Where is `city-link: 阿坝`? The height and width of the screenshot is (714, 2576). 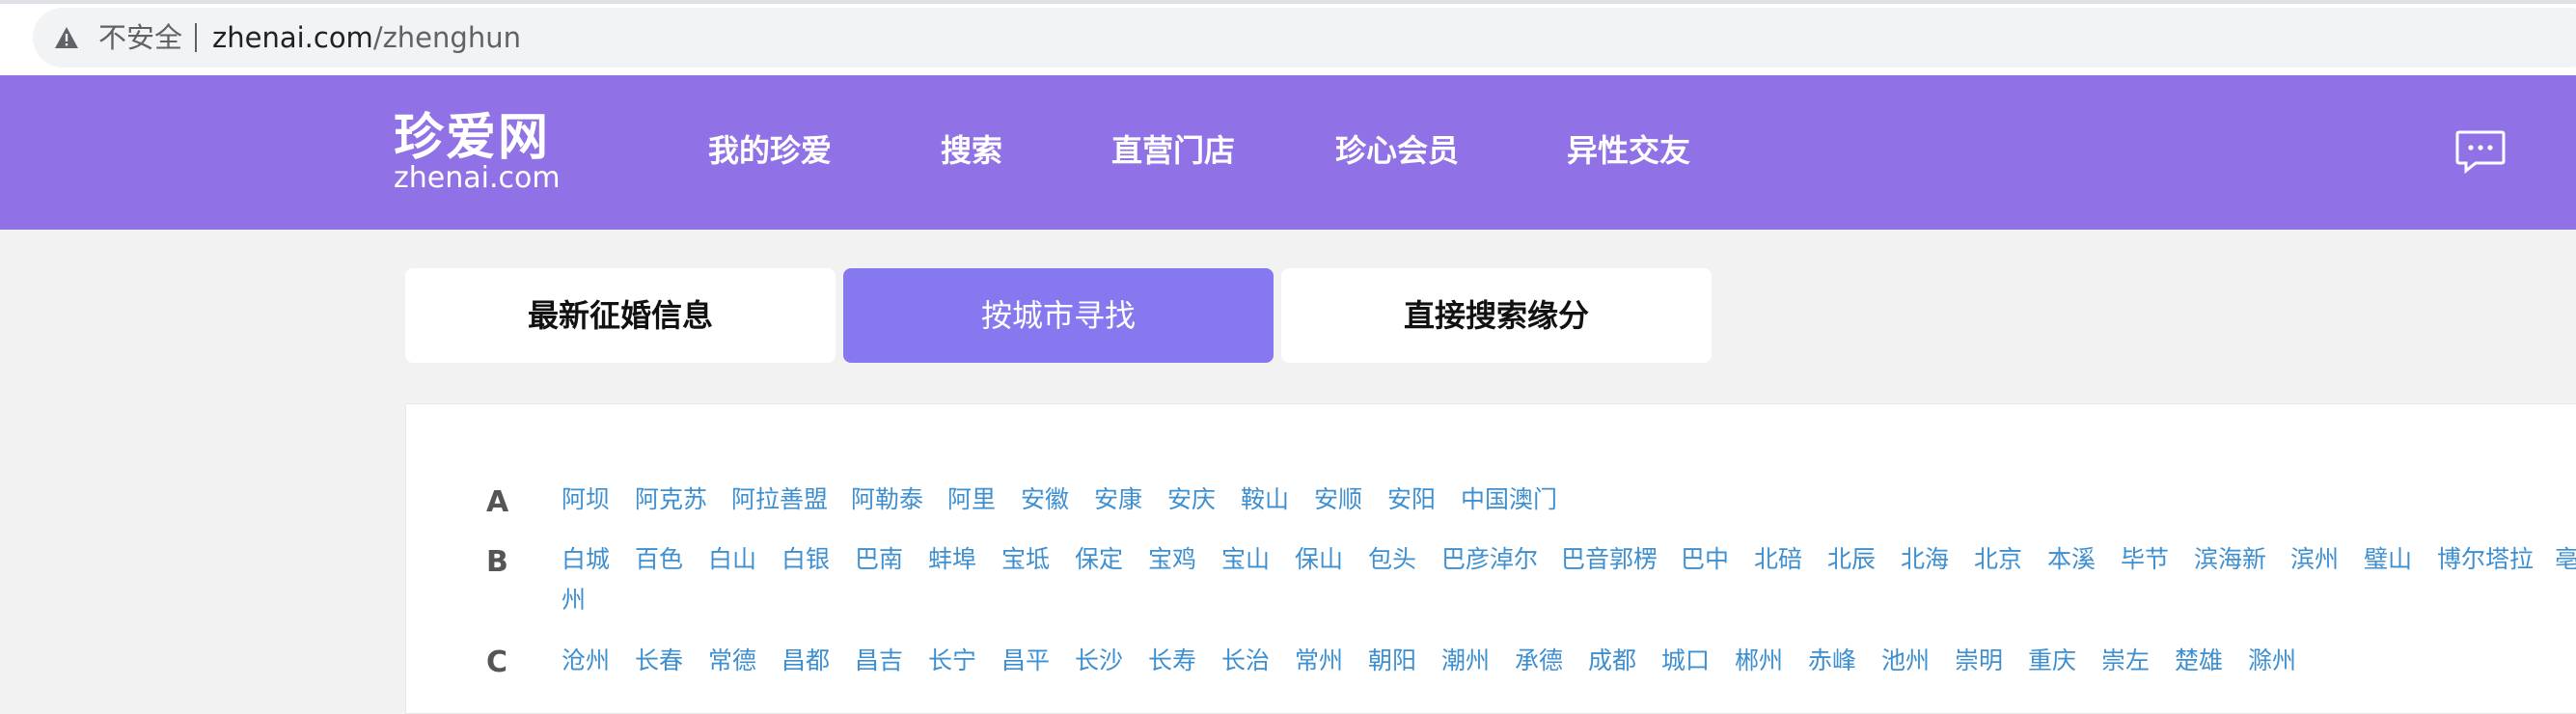
city-link: 阿坝 is located at coordinates (586, 499).